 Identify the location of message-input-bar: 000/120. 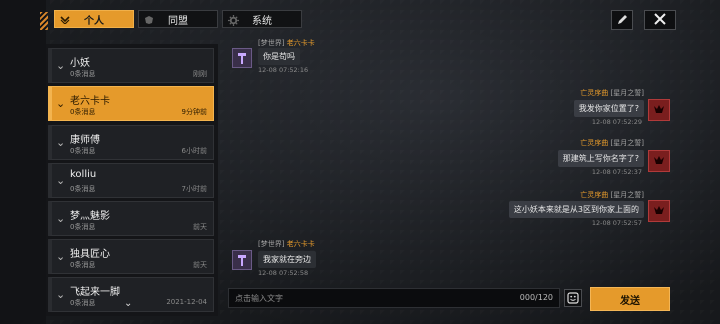
(394, 298).